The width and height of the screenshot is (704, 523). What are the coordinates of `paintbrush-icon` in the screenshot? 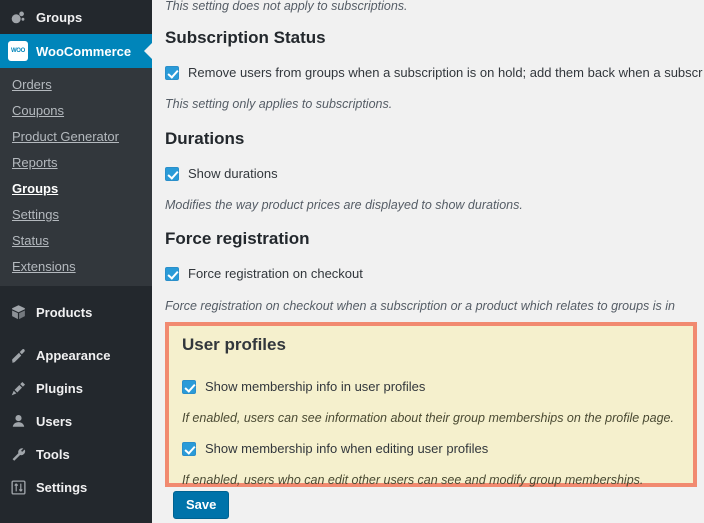 It's located at (18, 356).